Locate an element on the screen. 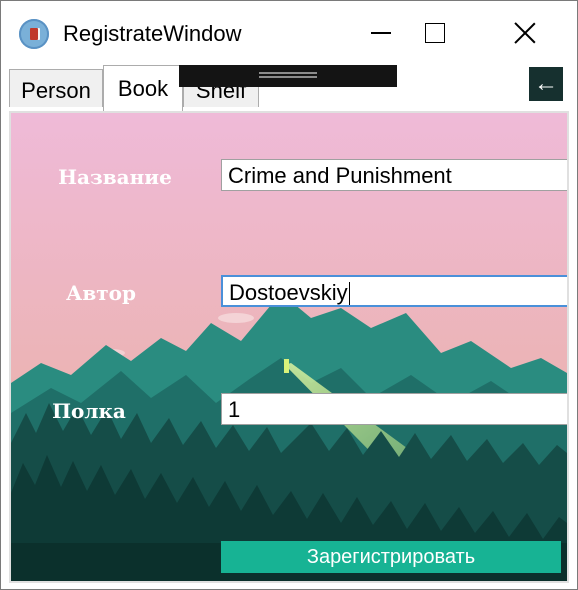  drag-handle is located at coordinates (288, 76).